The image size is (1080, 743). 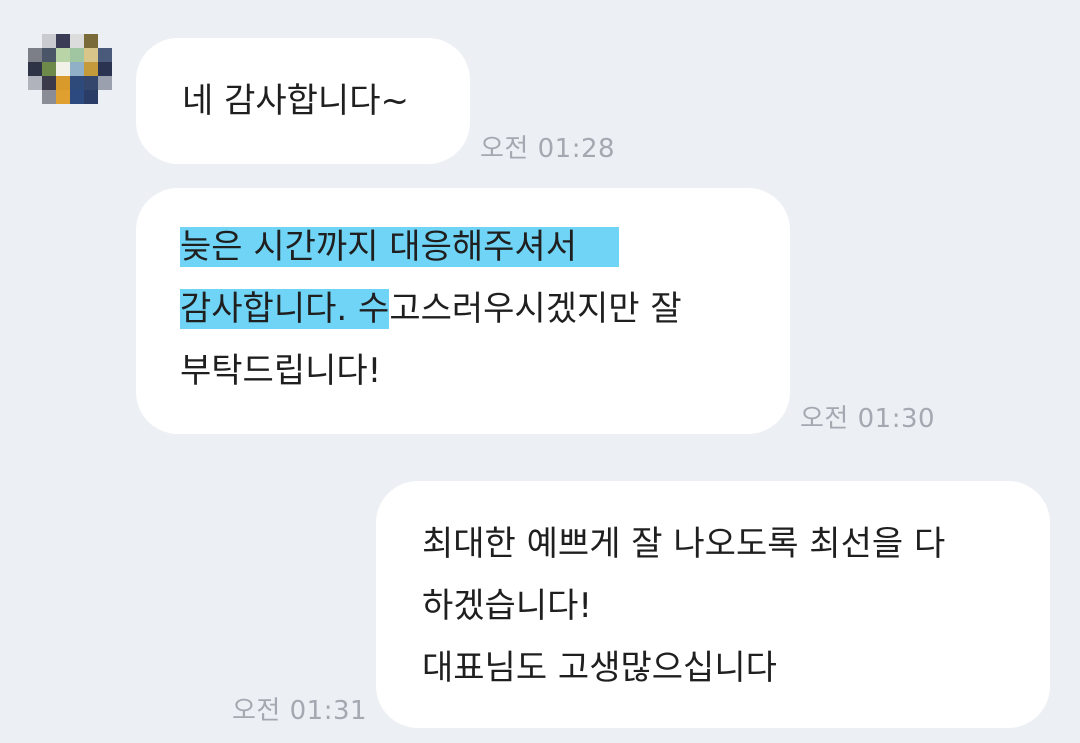 I want to click on highlighted-text, so click(x=353, y=309).